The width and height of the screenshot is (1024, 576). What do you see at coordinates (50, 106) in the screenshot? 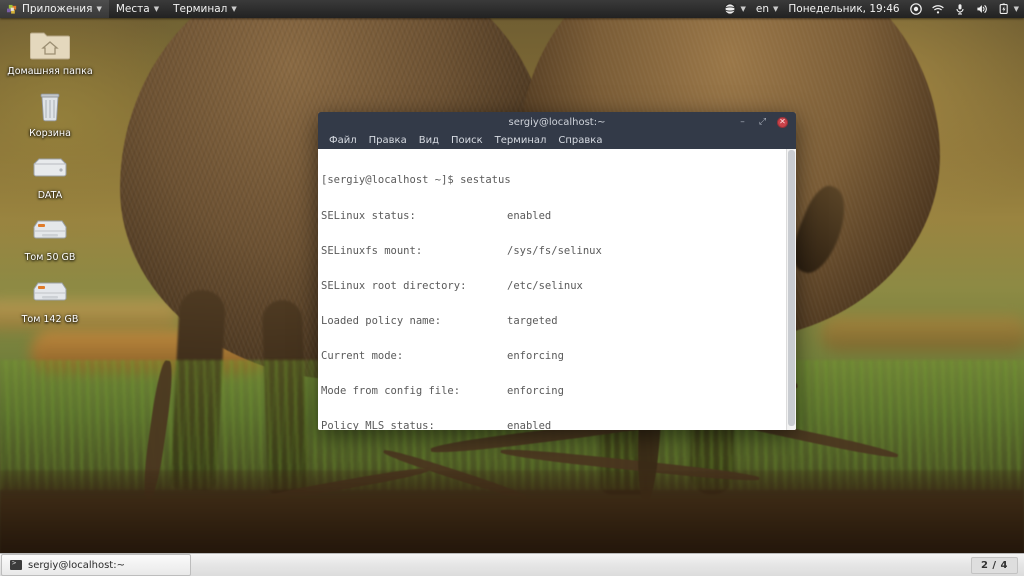
I see `trash-icon` at bounding box center [50, 106].